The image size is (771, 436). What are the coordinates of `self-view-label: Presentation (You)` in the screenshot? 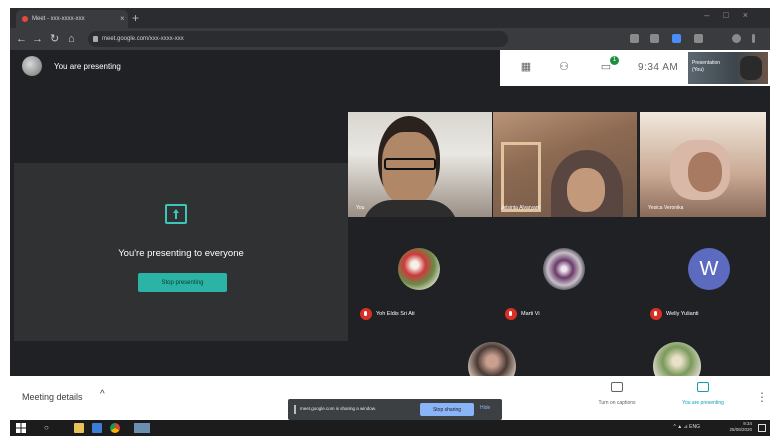 It's located at (706, 66).